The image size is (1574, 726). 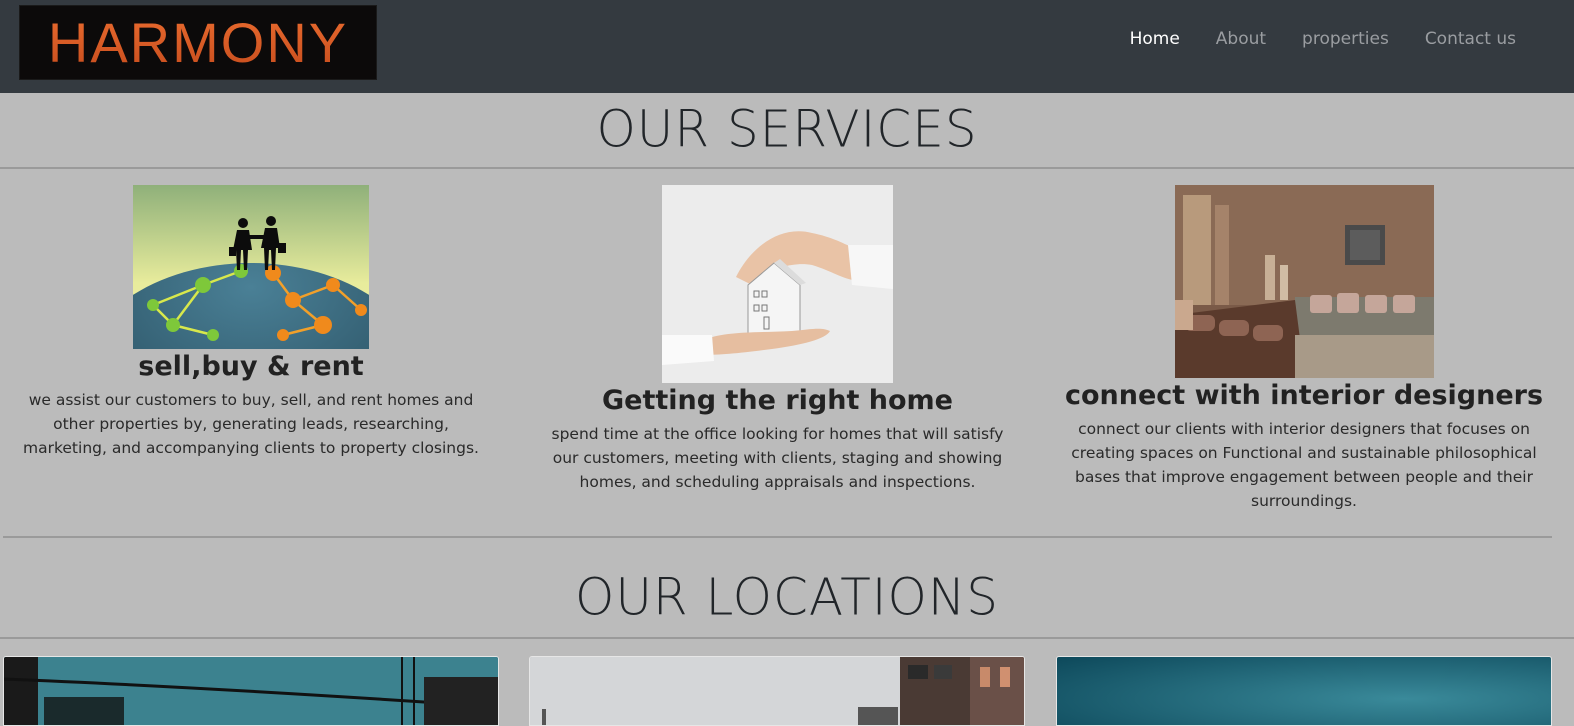 What do you see at coordinates (777, 284) in the screenshot?
I see `hand-holding-house-image` at bounding box center [777, 284].